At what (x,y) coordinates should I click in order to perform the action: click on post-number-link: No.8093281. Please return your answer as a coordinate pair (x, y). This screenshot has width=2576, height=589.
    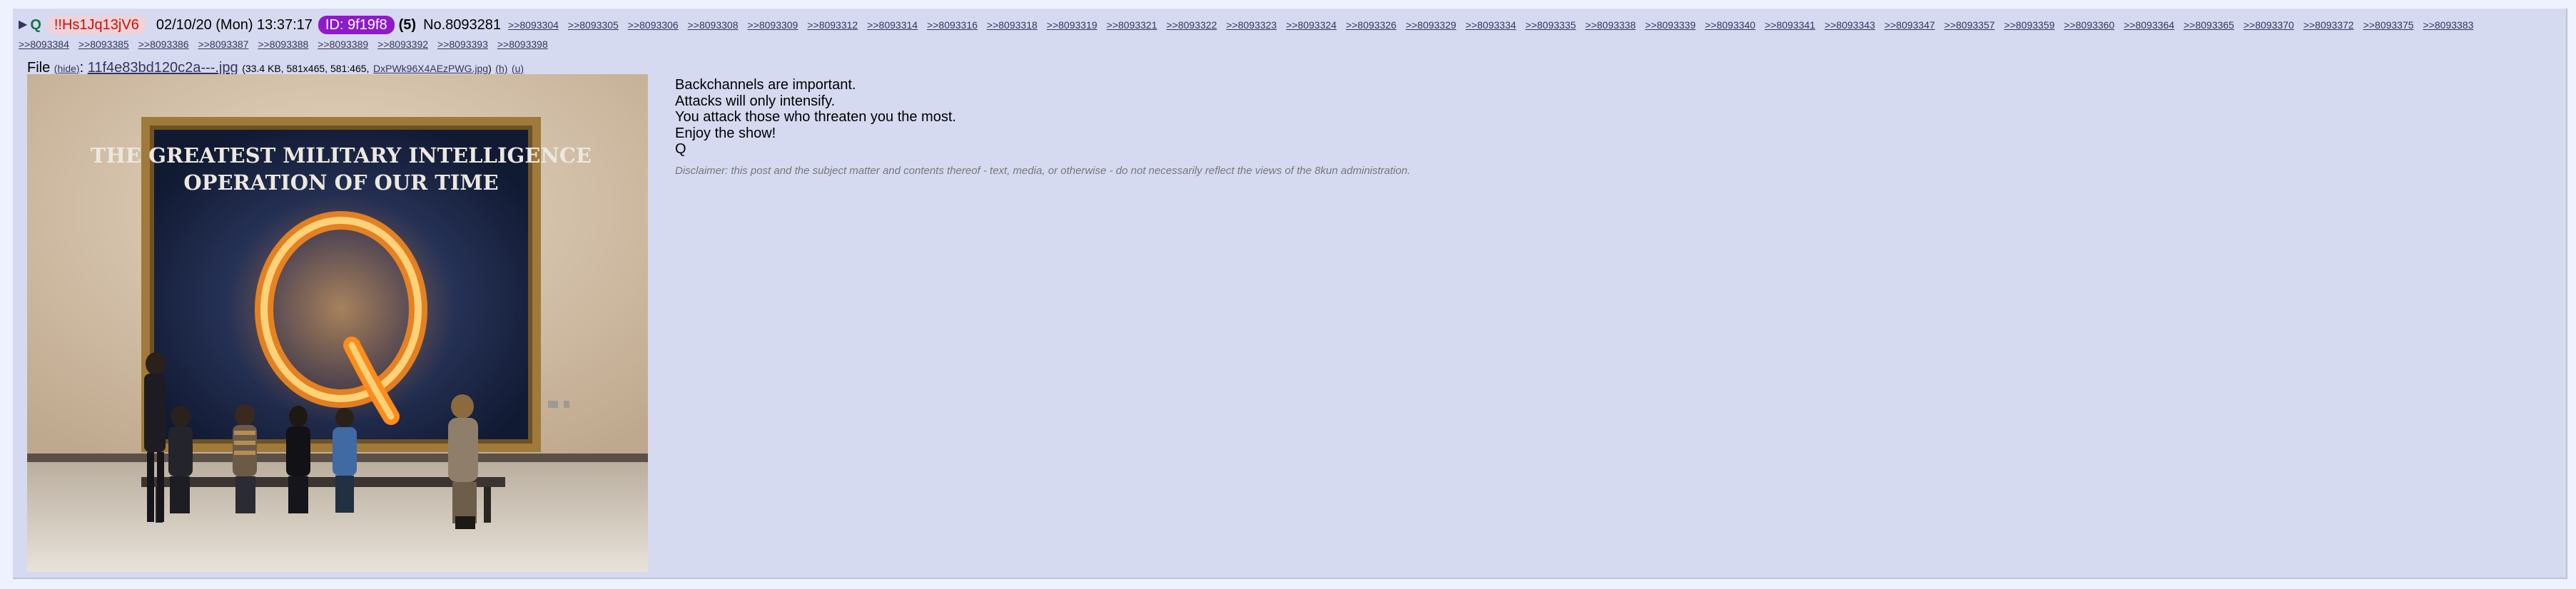
    Looking at the image, I should click on (462, 25).